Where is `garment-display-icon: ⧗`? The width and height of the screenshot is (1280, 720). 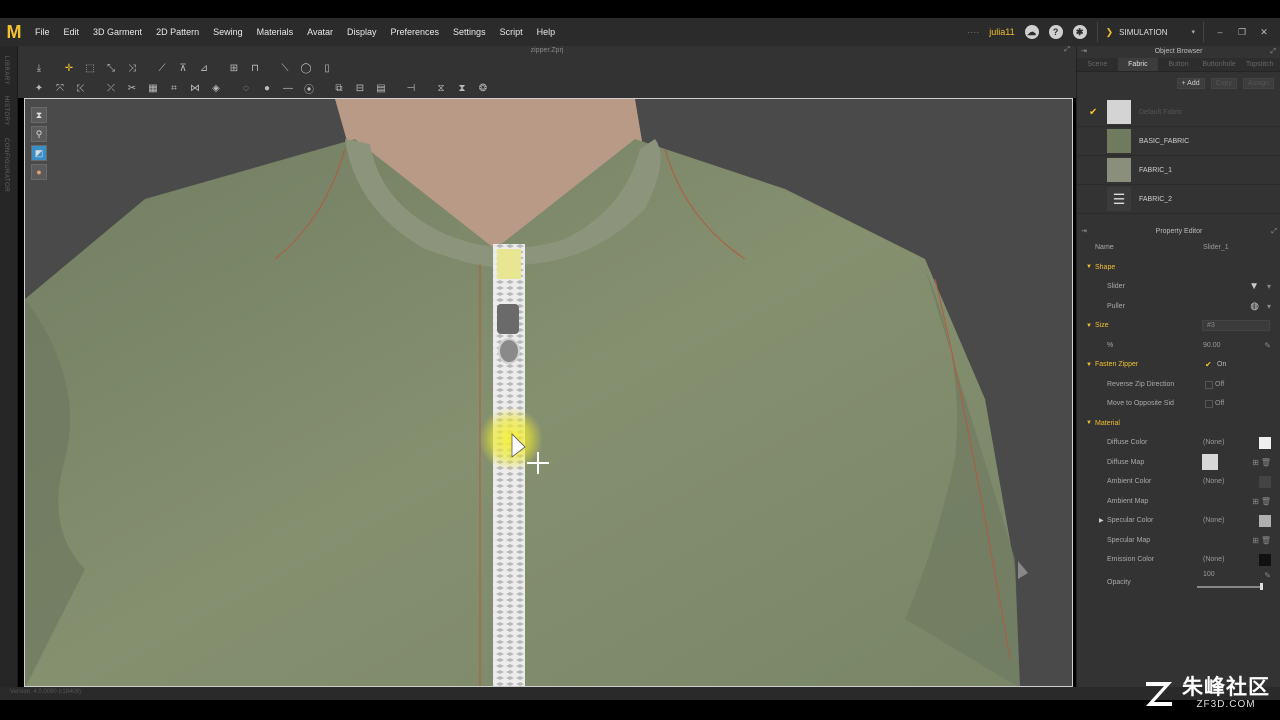
garment-display-icon: ⧗ is located at coordinates (39, 115).